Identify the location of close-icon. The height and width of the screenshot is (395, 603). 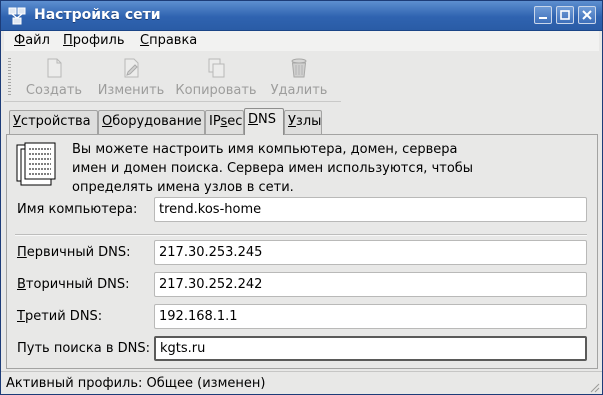
(587, 15).